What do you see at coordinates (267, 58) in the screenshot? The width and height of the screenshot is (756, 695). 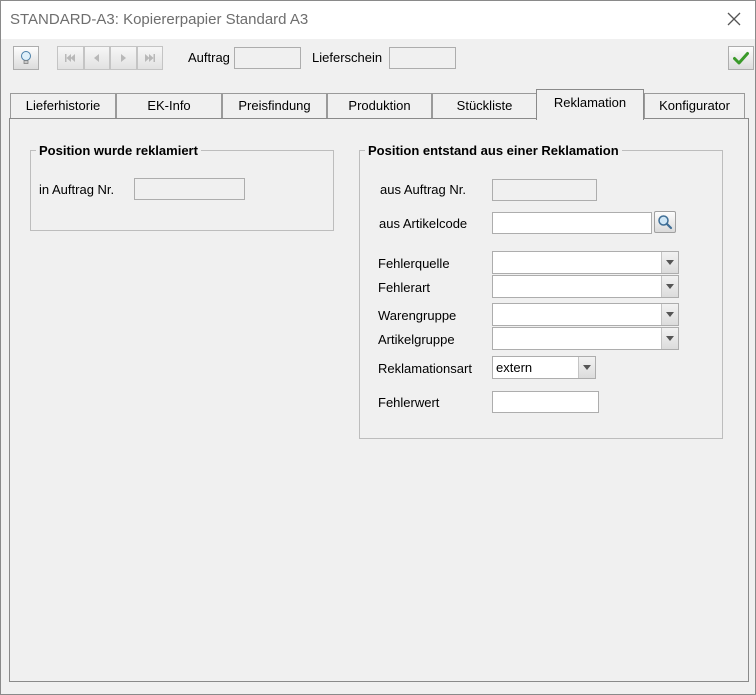 I see `auftrag-input` at bounding box center [267, 58].